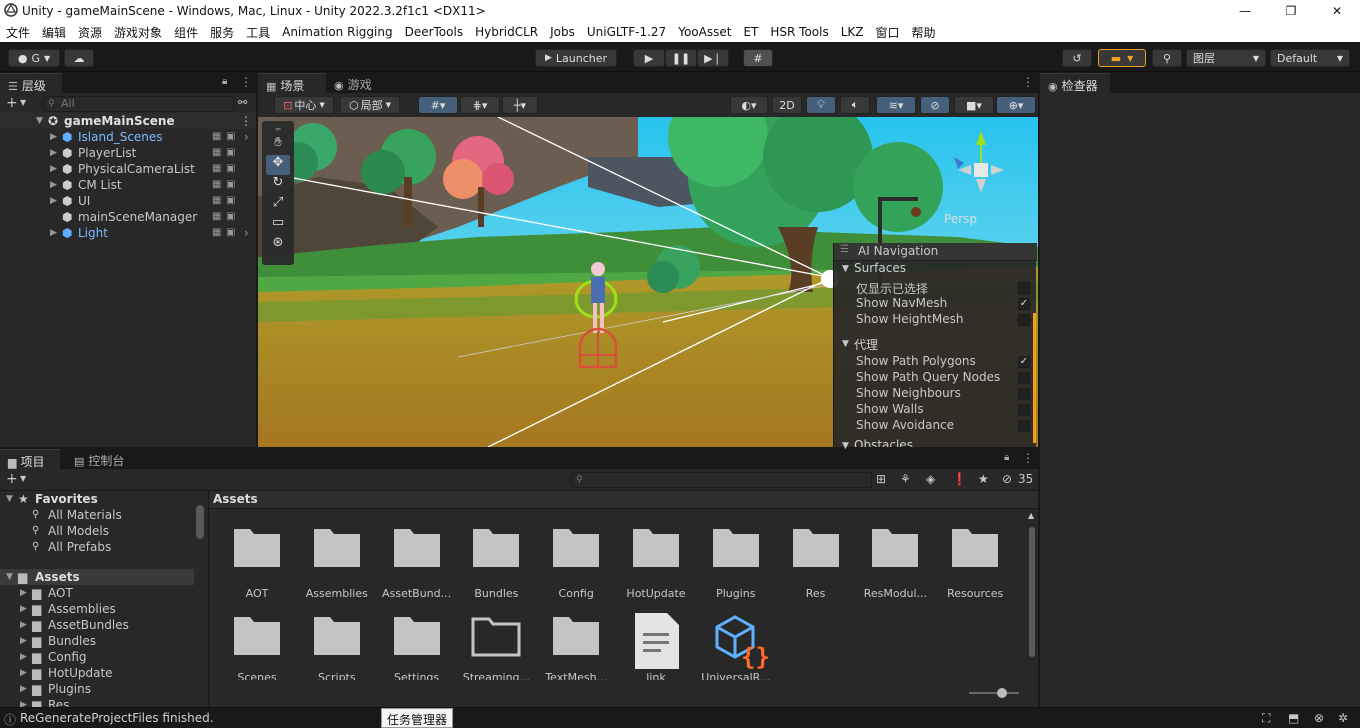 This screenshot has height=728, width=1360. I want to click on asset-item: AOT, so click(257, 564).